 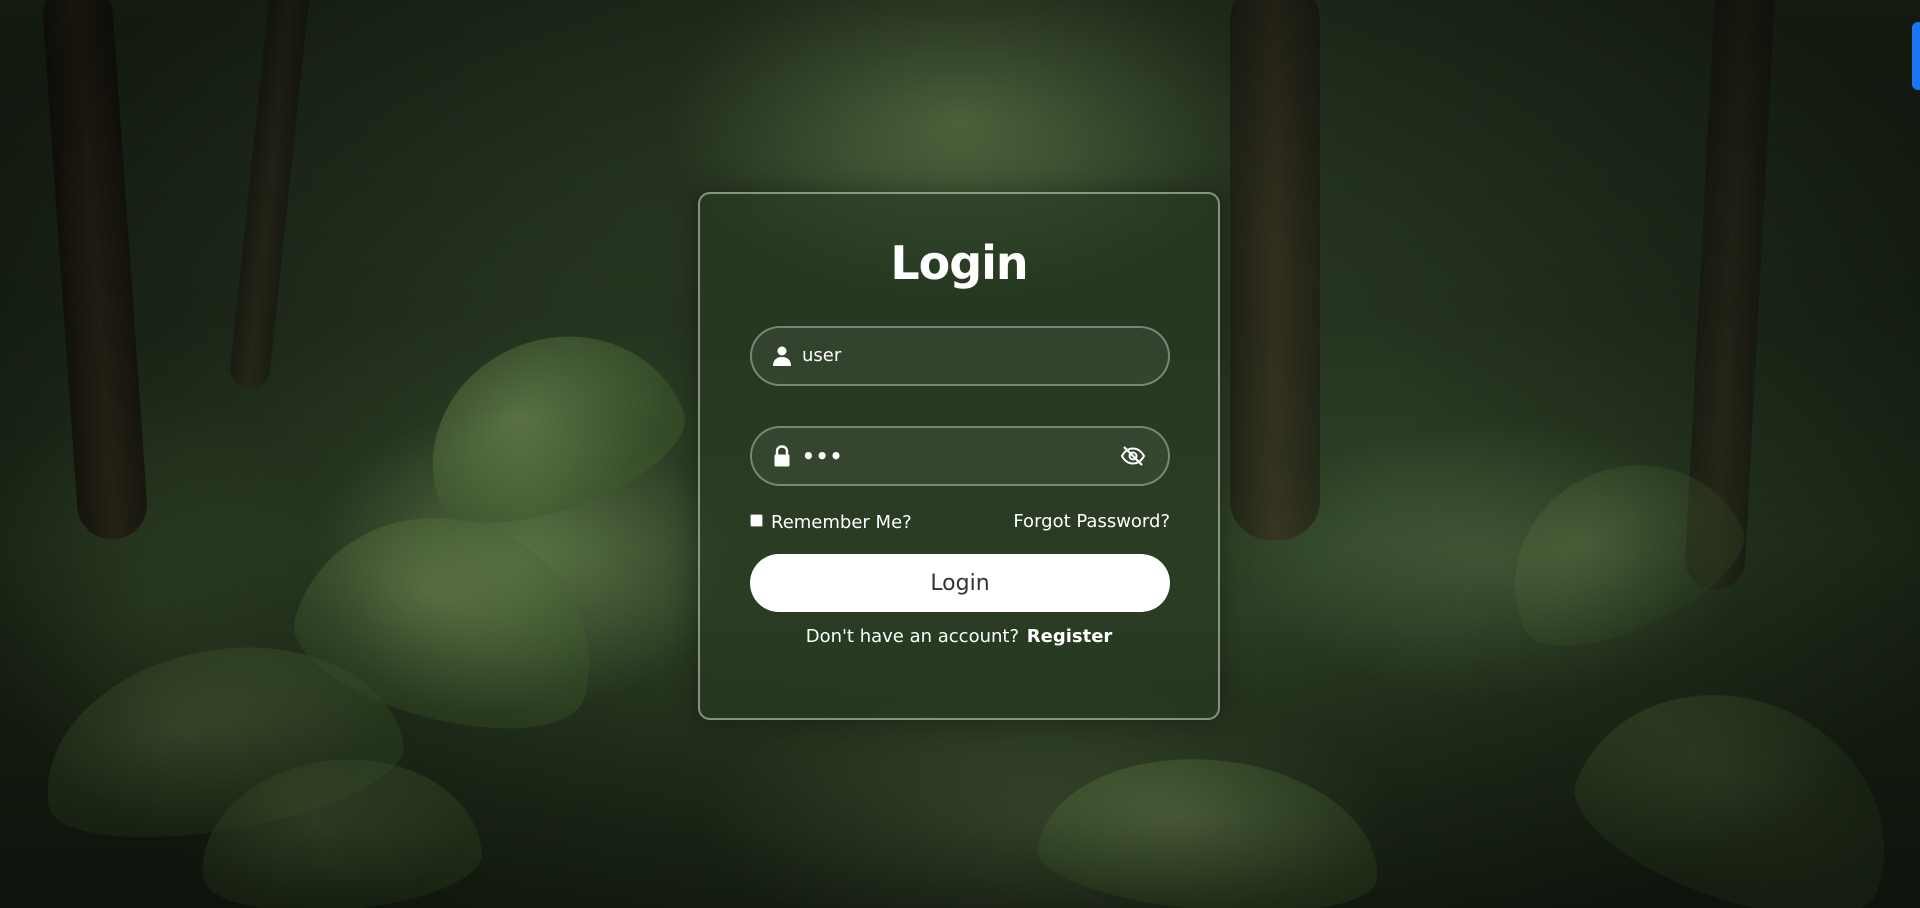 What do you see at coordinates (960, 522) in the screenshot?
I see `login-options-row: Remember Me? Forgot Password?` at bounding box center [960, 522].